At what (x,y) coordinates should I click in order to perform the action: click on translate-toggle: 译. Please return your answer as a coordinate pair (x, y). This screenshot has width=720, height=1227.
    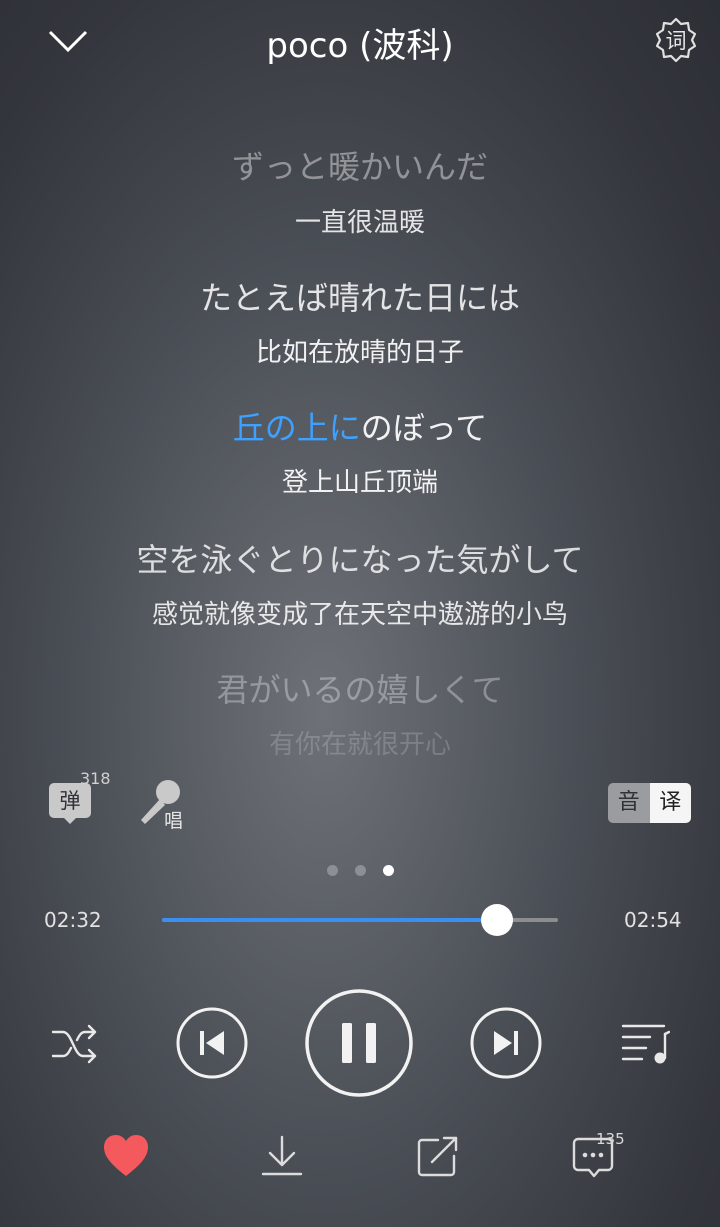
    Looking at the image, I should click on (670, 803).